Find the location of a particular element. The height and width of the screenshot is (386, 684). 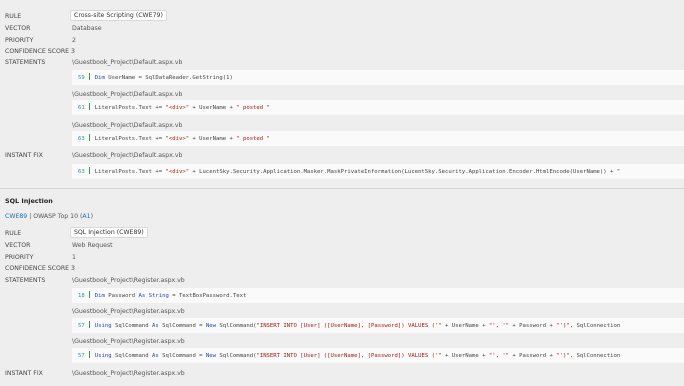

tags-end: ) is located at coordinates (92, 216).